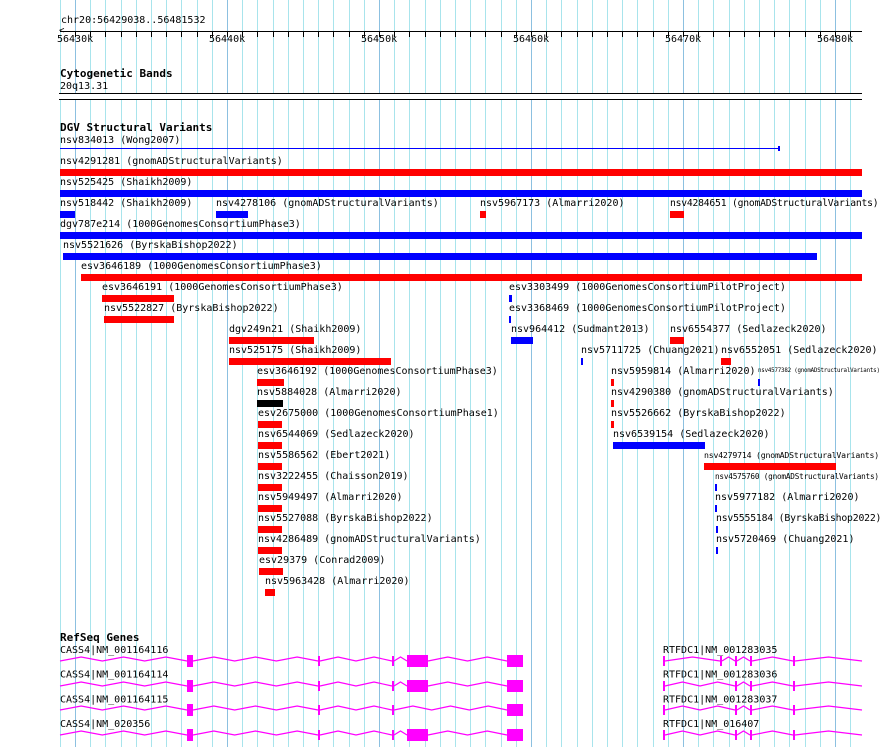  I want to click on gene-label: RTFDC1|NM_001283035, so click(720, 650).